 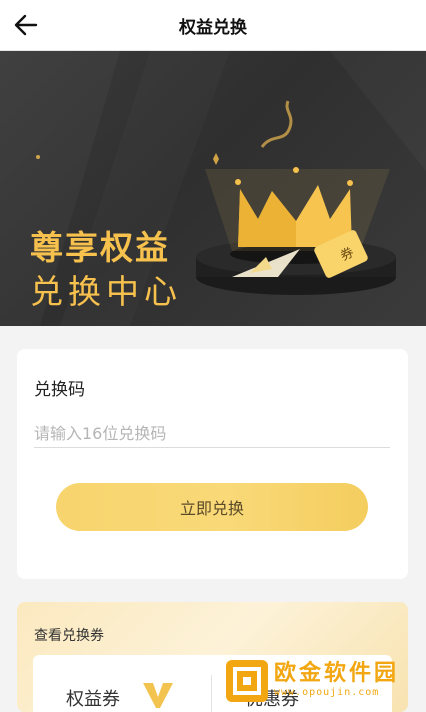 I want to click on back-button, so click(x=26, y=25).